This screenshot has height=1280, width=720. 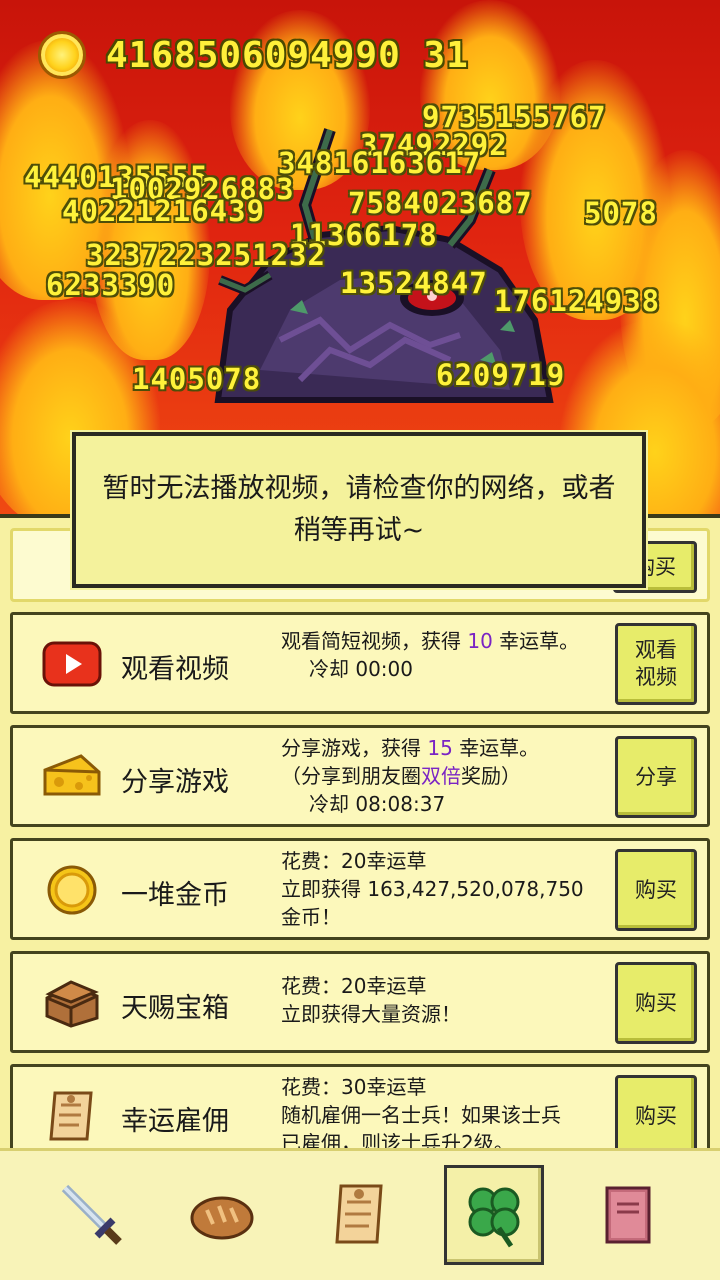 What do you see at coordinates (377, 804) in the screenshot?
I see `cooldown-text: 冷却 08:08:37` at bounding box center [377, 804].